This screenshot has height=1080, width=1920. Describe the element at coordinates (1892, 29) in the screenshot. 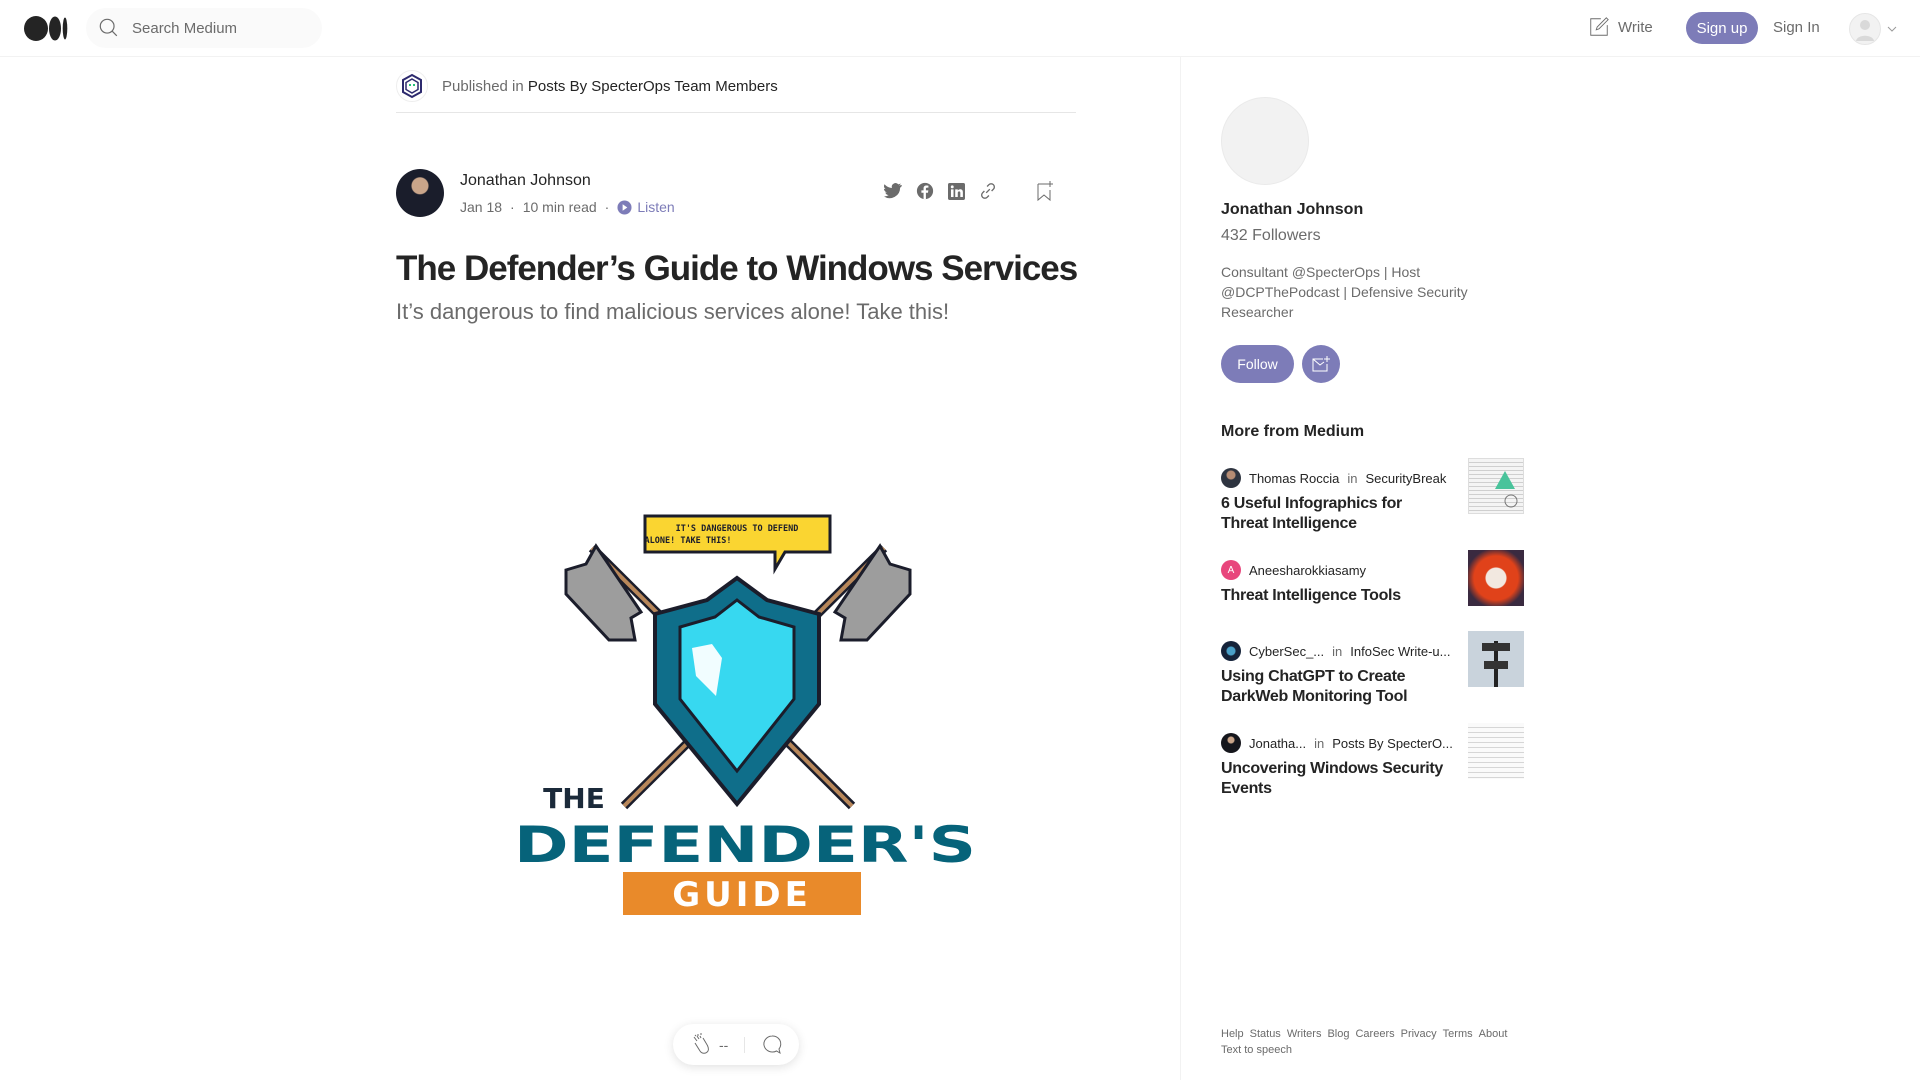

I see `chevron-down-icon` at that location.